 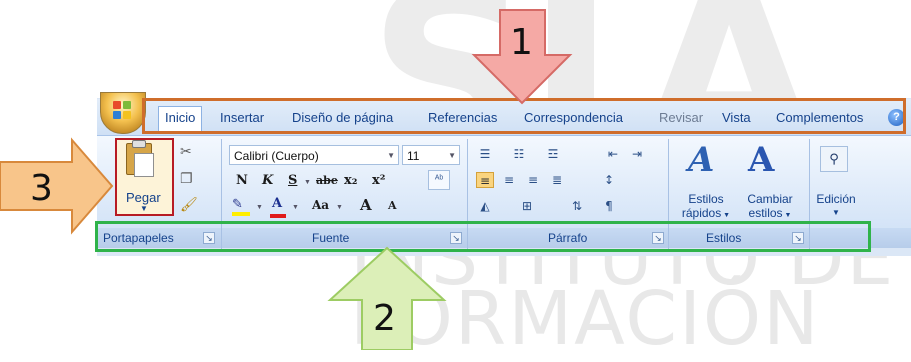 I want to click on arrow-3-right-icon, so click(x=57, y=186).